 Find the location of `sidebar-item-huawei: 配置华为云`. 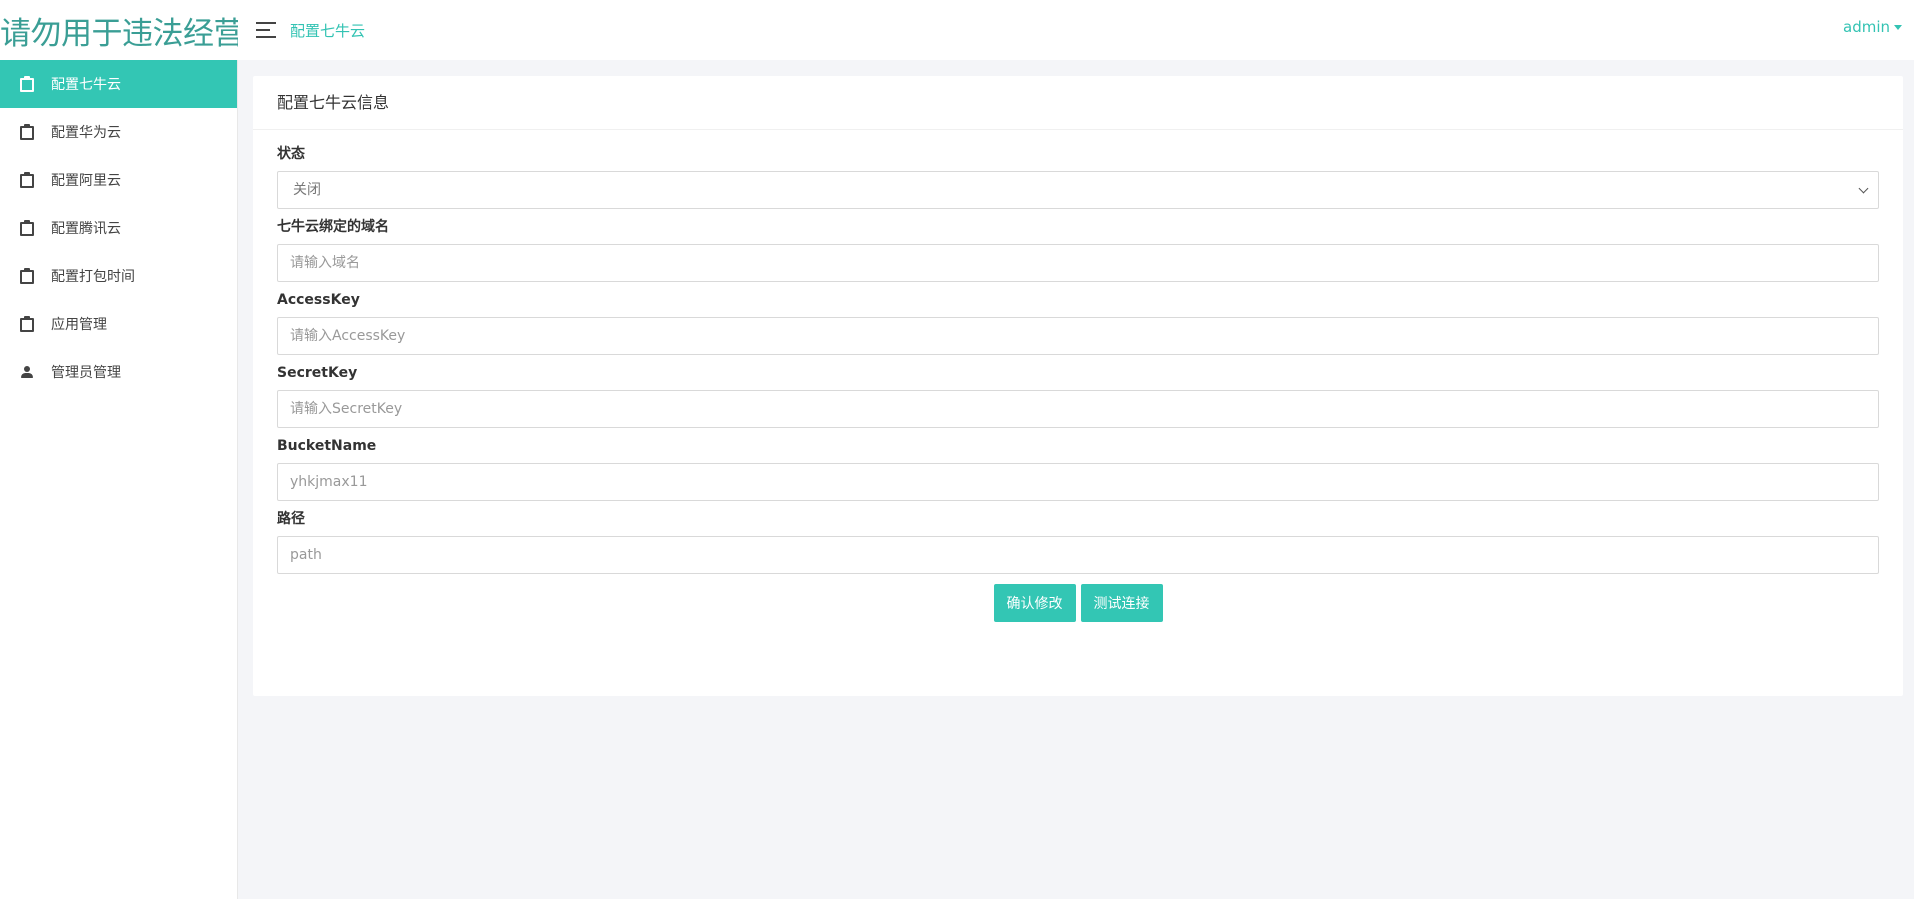

sidebar-item-huawei: 配置华为云 is located at coordinates (118, 132).